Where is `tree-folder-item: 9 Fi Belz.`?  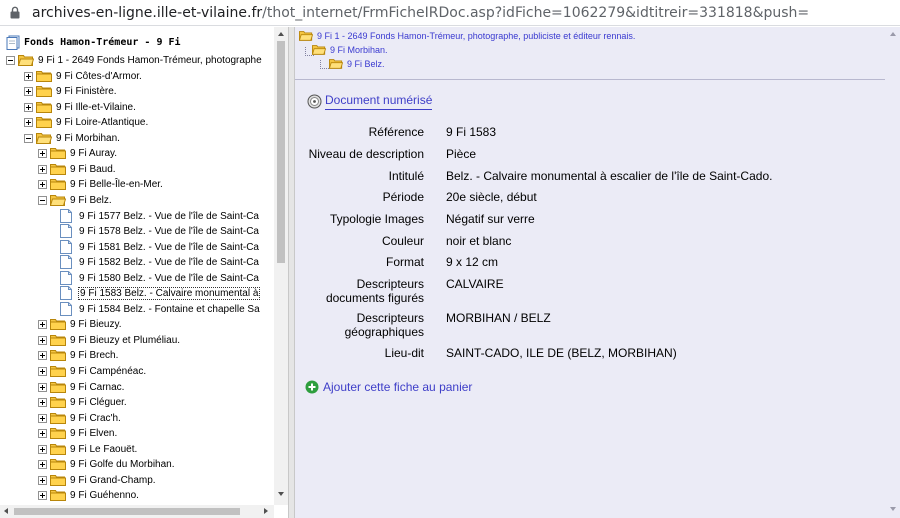
tree-folder-item: 9 Fi Belz. is located at coordinates (75, 200).